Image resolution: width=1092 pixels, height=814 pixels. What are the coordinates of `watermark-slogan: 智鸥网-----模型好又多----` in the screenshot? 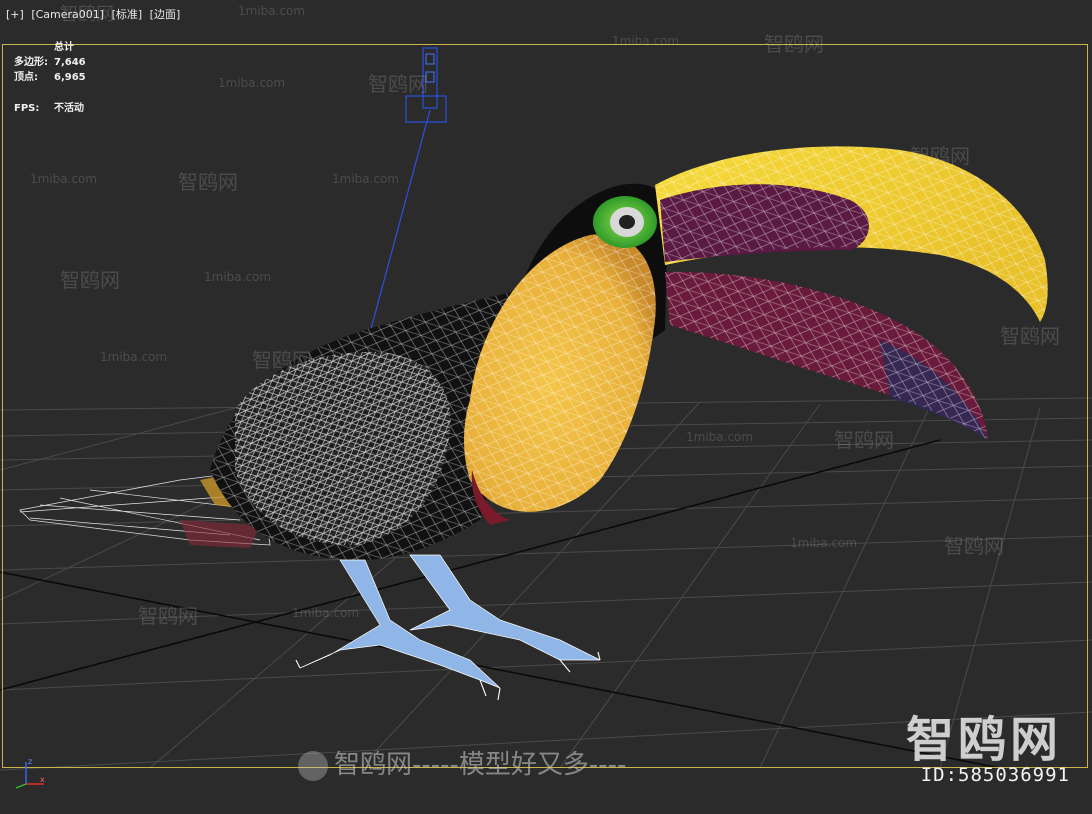 It's located at (462, 762).